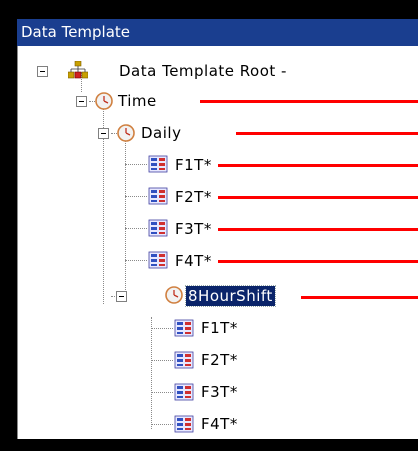 The image size is (418, 451). I want to click on annotation-arrow-time, so click(309, 101).